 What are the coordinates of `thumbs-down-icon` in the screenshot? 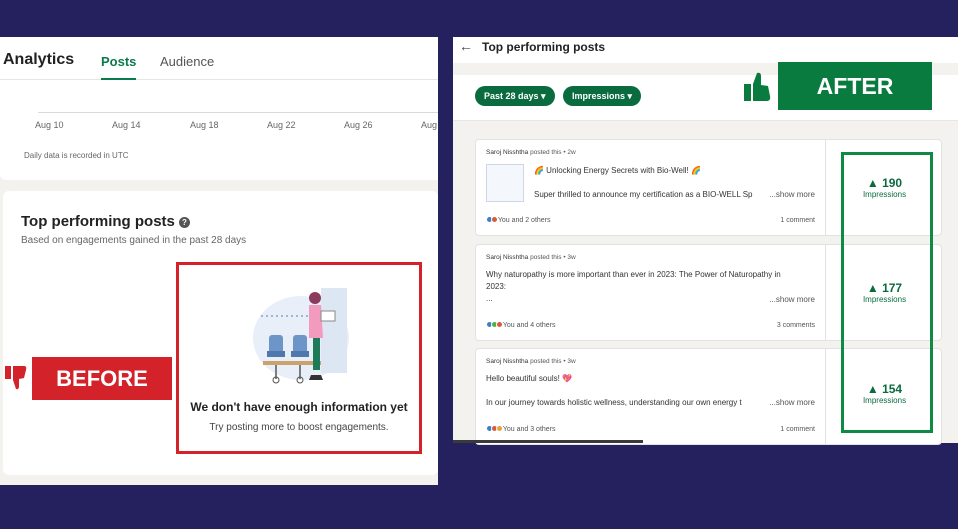 It's located at (16, 378).